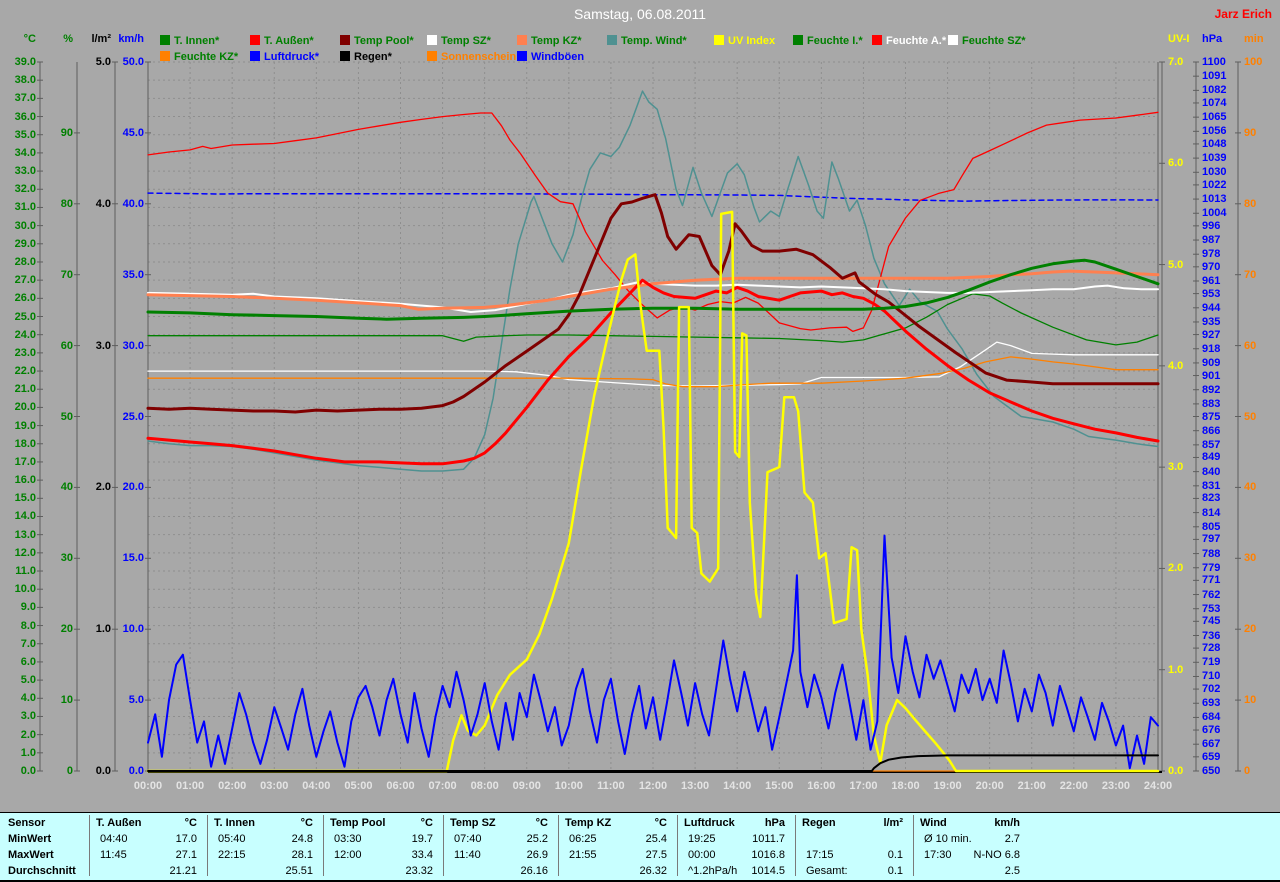 Image resolution: width=1280 pixels, height=882 pixels. I want to click on axis-label-temp-c: 10.0, so click(25, 589).